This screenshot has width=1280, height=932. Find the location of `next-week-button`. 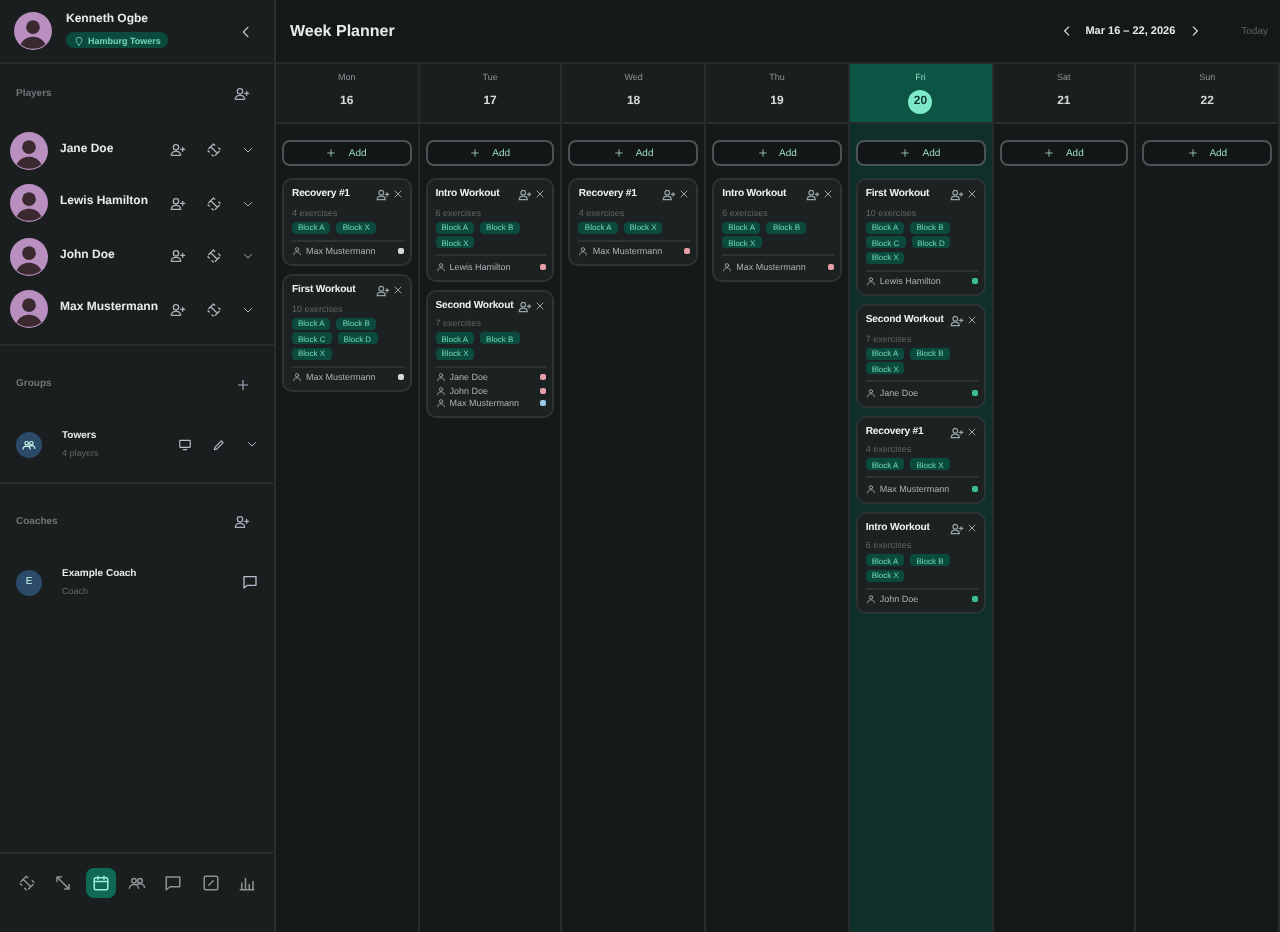

next-week-button is located at coordinates (1194, 31).